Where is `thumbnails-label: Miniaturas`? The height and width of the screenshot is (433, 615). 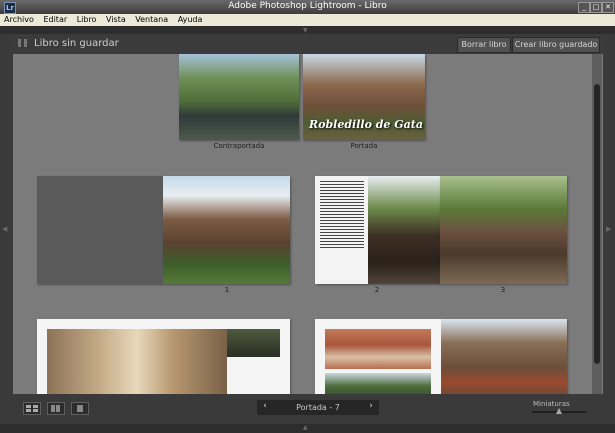
thumbnails-label: Miniaturas is located at coordinates (551, 404).